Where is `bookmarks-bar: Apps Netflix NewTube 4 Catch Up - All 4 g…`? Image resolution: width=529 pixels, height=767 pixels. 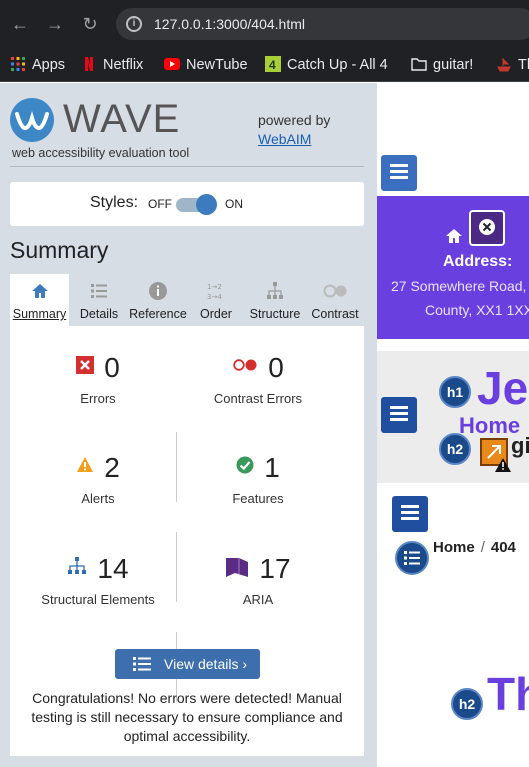
bookmarks-bar: Apps Netflix NewTube 4 Catch Up - All 4 g… is located at coordinates (264, 65).